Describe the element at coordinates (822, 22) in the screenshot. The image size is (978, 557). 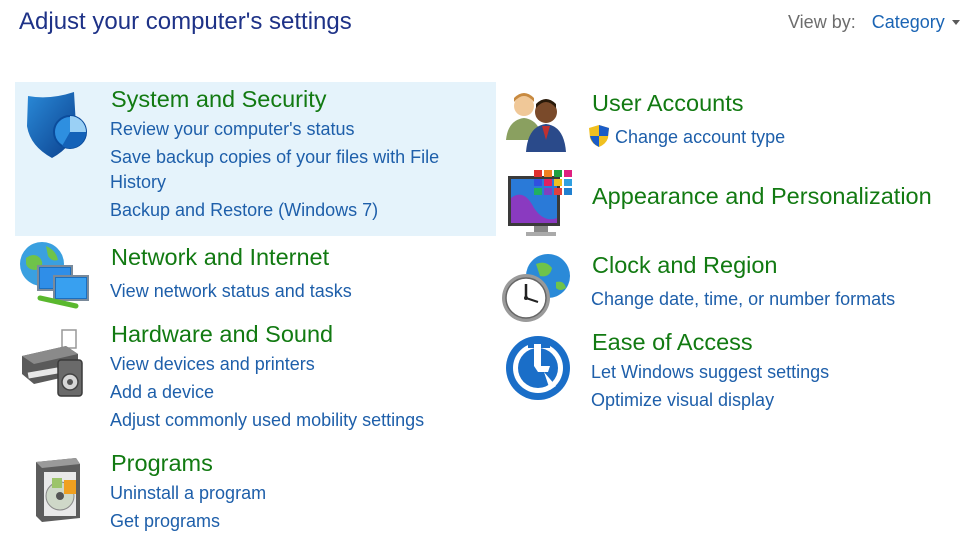
I see `view-by-label: View by:` at that location.